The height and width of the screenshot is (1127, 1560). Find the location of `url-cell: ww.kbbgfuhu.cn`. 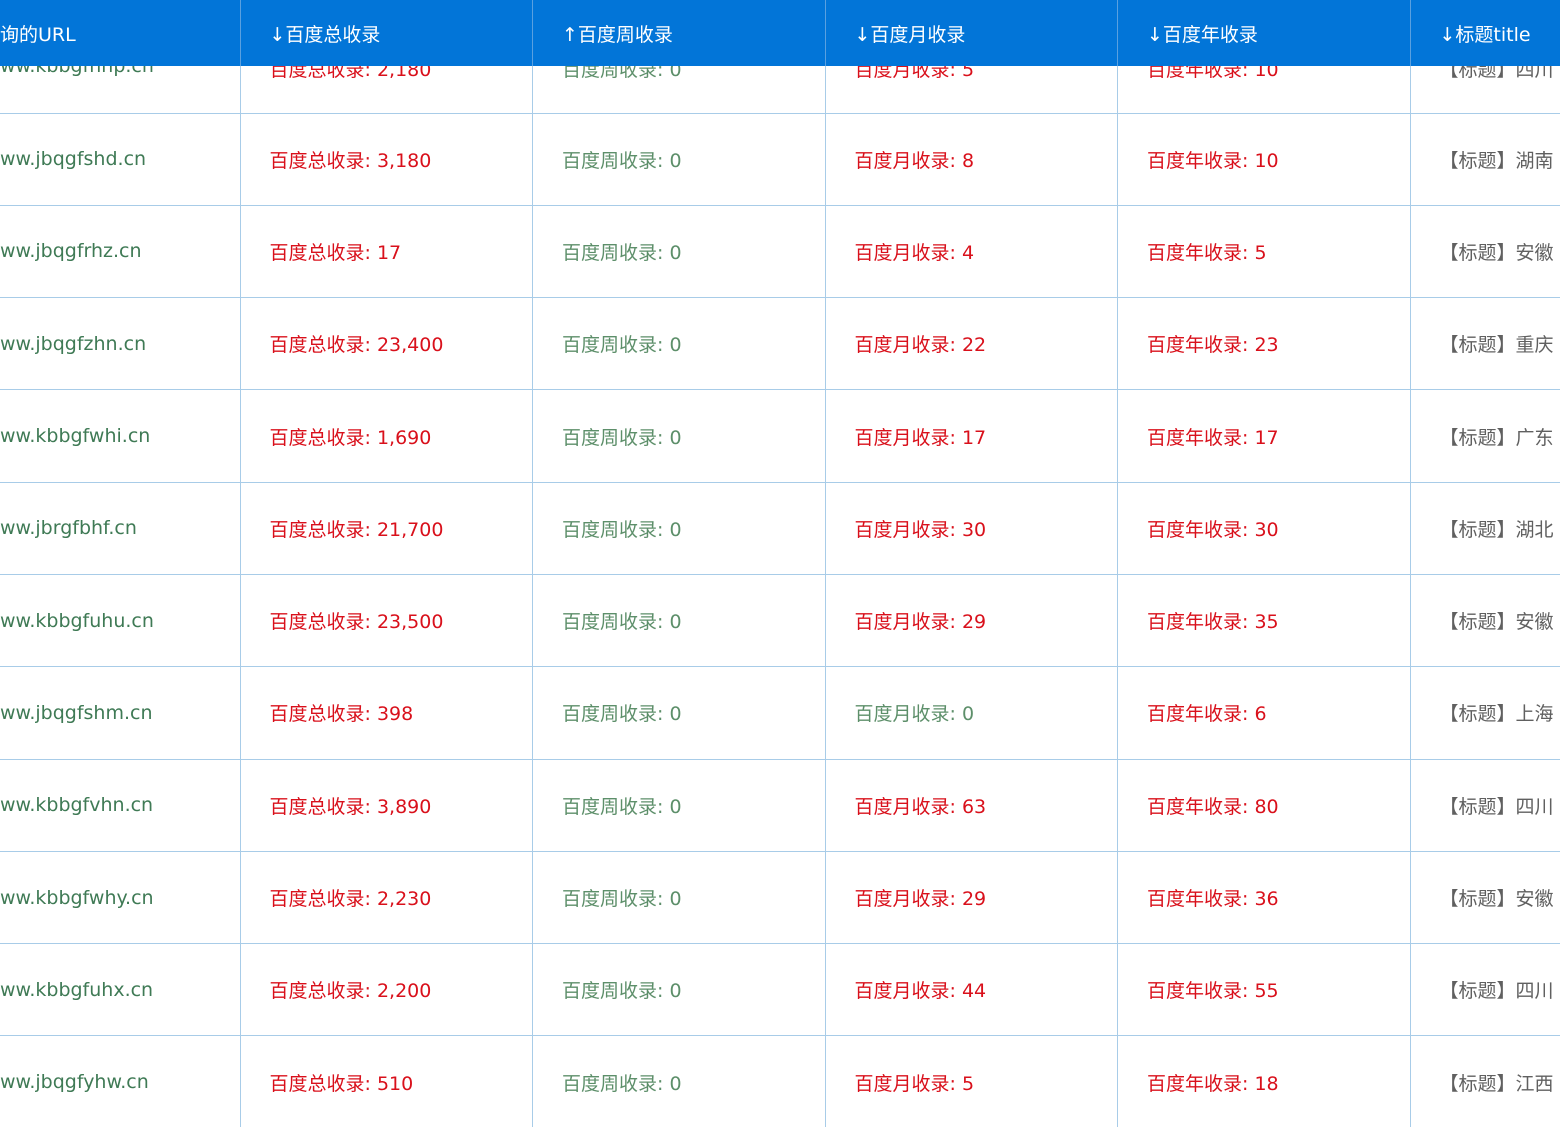

url-cell: ww.kbbgfuhu.cn is located at coordinates (120, 621).